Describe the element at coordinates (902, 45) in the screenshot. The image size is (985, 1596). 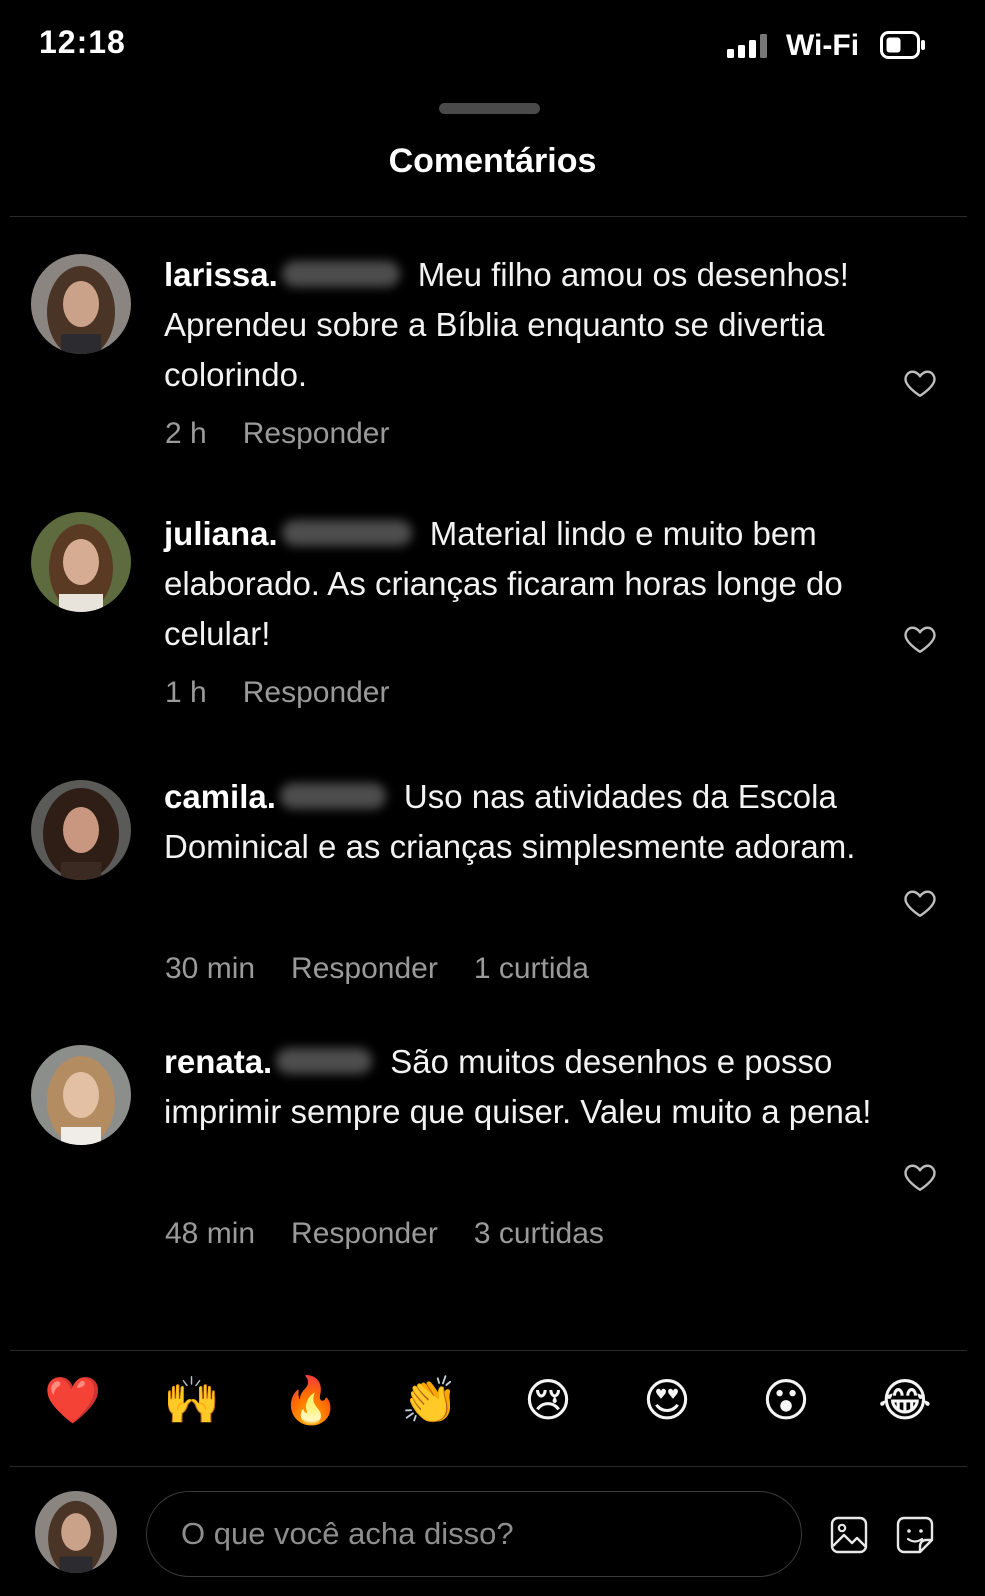
I see `battero-icon` at that location.